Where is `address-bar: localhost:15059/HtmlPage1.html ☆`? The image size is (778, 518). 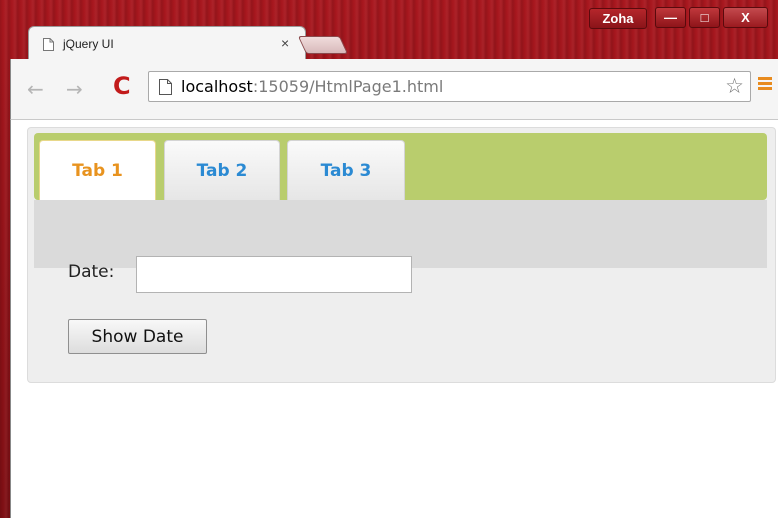 address-bar: localhost:15059/HtmlPage1.html ☆ is located at coordinates (449, 86).